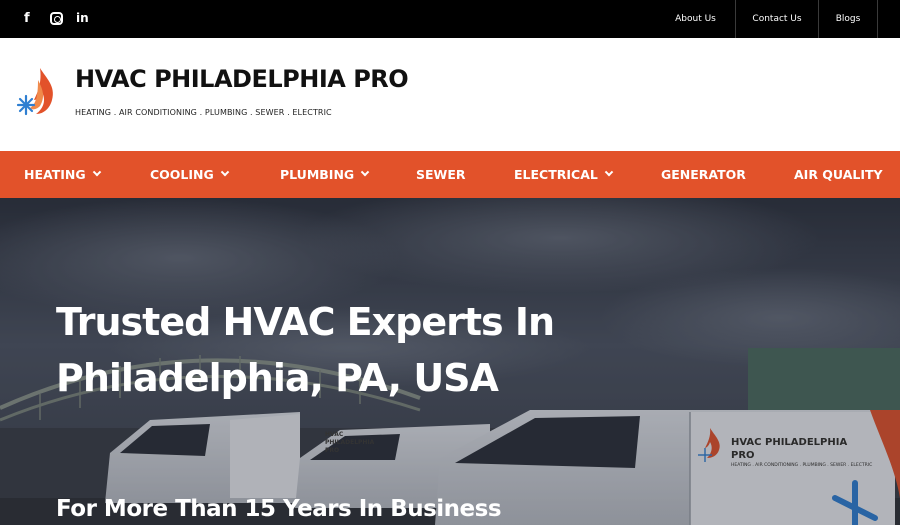 This screenshot has height=525, width=900. I want to click on nav-item-label: COOLING, so click(182, 174).